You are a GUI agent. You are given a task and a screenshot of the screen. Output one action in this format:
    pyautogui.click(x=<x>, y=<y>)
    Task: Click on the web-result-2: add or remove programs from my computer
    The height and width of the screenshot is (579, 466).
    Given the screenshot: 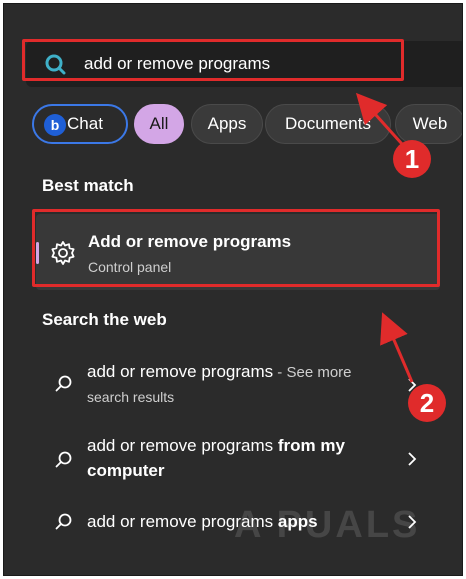 What is the action you would take?
    pyautogui.click(x=238, y=461)
    